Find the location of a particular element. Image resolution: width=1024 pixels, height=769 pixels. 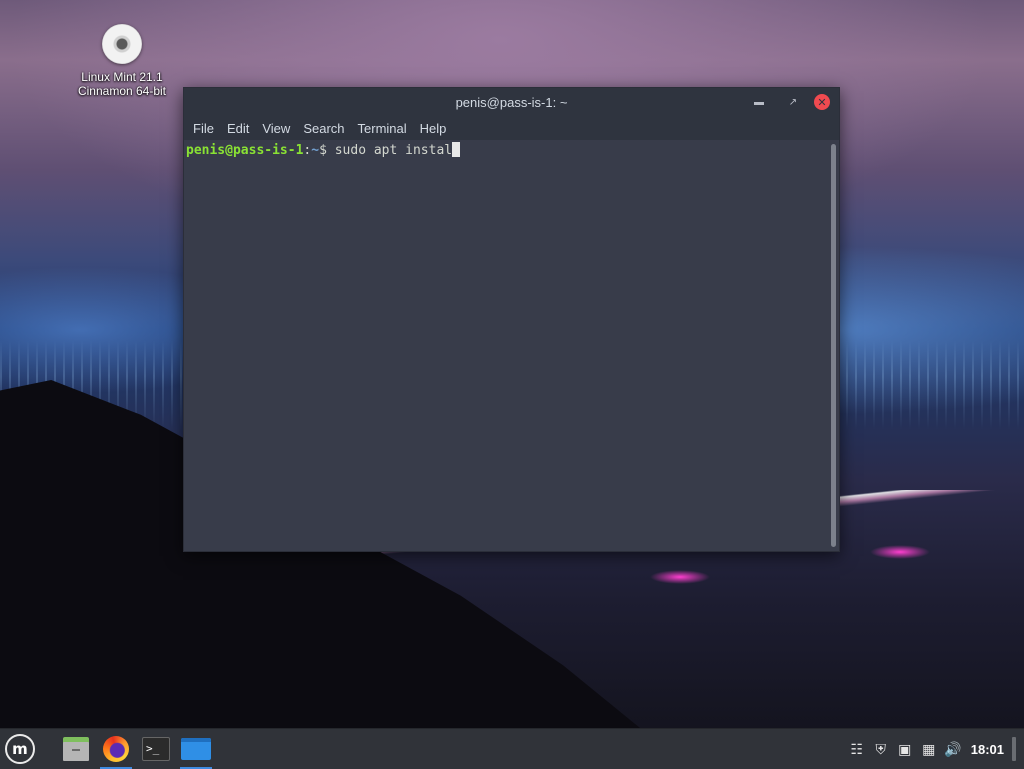

prompt-directory: ~ is located at coordinates (315, 150).